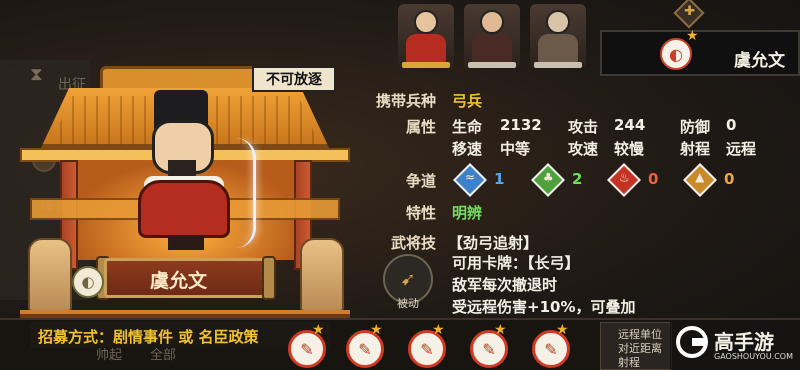 The image size is (800, 370). Describe the element at coordinates (583, 149) in the screenshot. I see `attack-speed-label: 攻速` at that location.